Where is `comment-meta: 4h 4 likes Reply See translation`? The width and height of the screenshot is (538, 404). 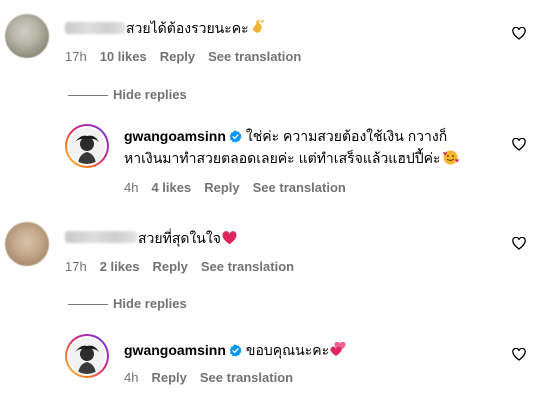 comment-meta: 4h 4 likes Reply See translation is located at coordinates (241, 188).